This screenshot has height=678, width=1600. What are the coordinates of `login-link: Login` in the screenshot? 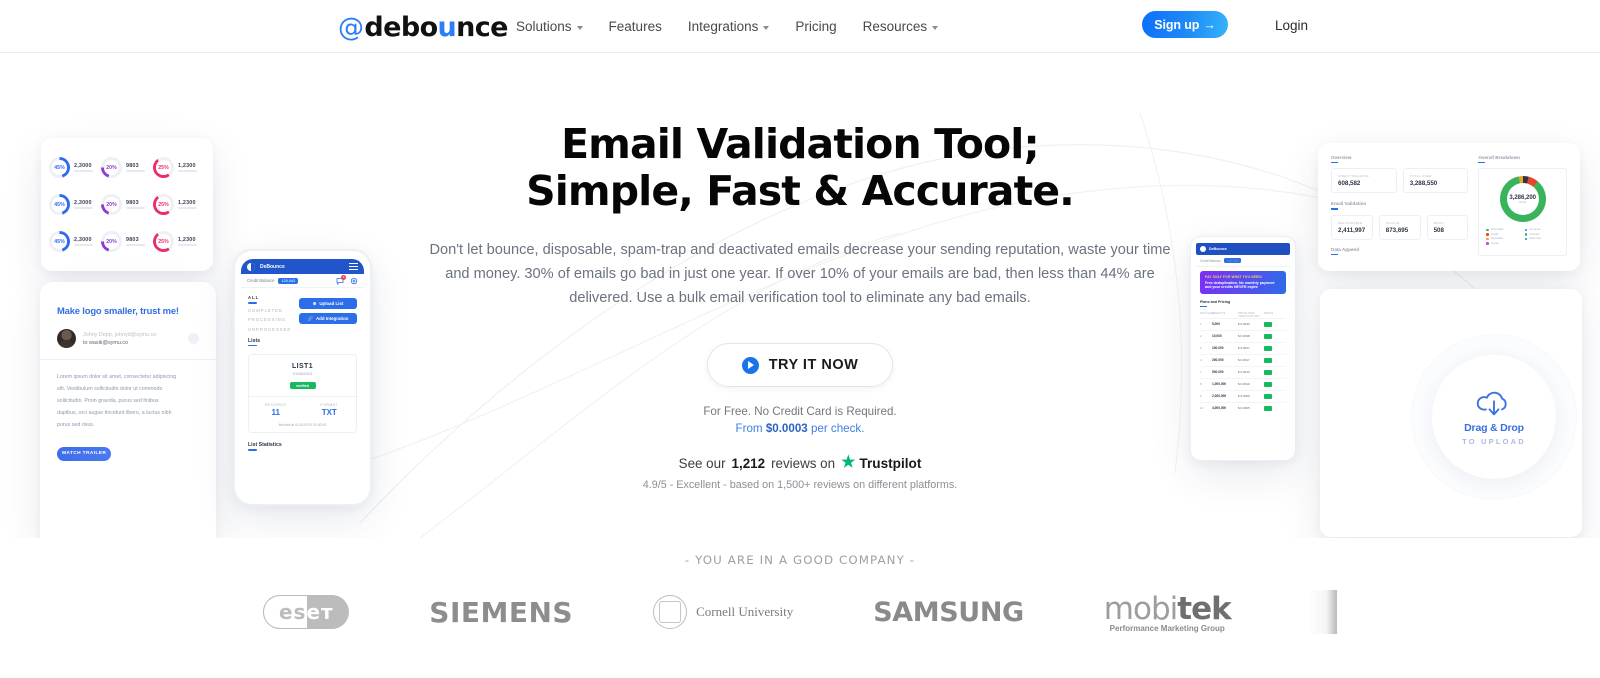 It's located at (1291, 25).